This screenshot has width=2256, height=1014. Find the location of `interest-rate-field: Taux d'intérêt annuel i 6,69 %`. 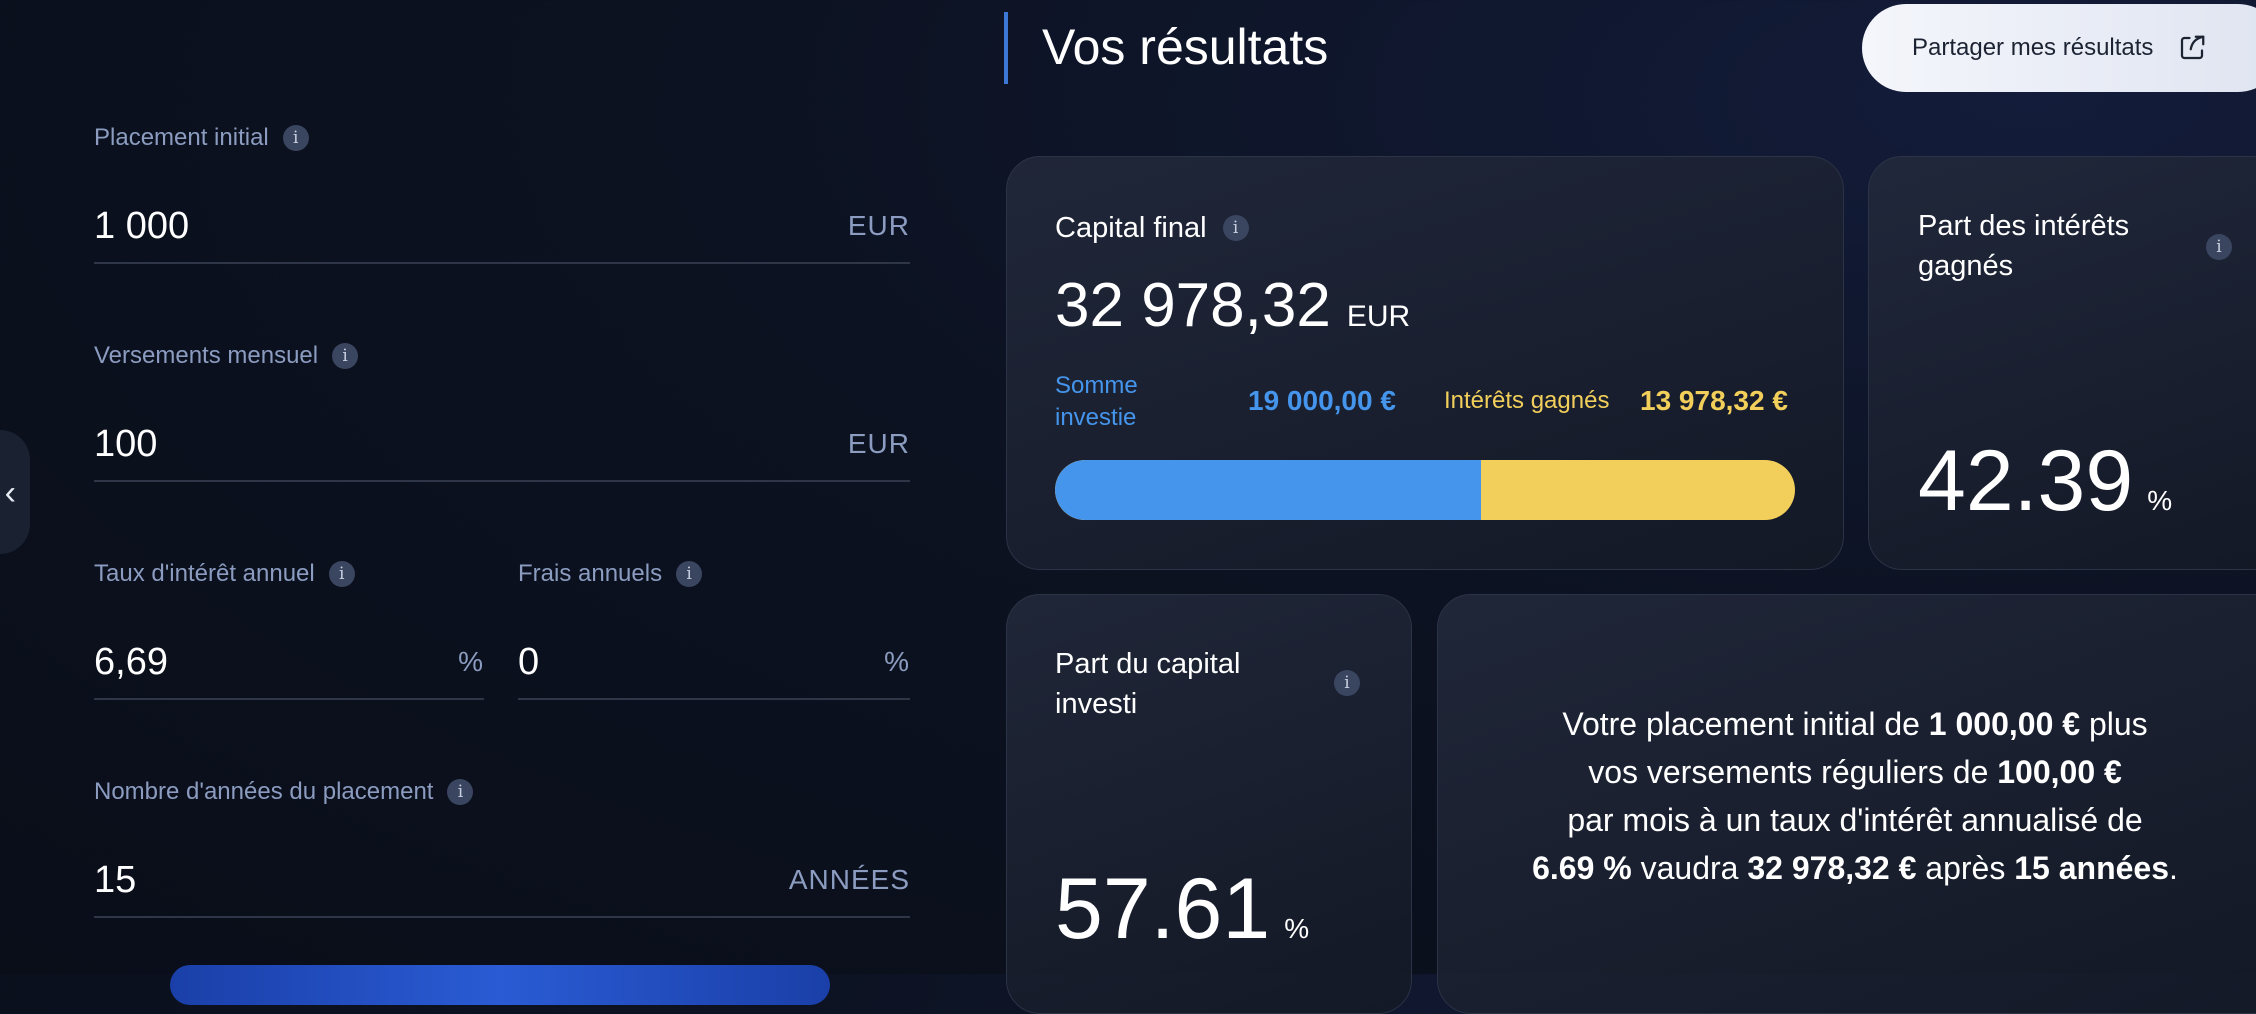

interest-rate-field: Taux d'intérêt annuel i 6,69 % is located at coordinates (289, 630).